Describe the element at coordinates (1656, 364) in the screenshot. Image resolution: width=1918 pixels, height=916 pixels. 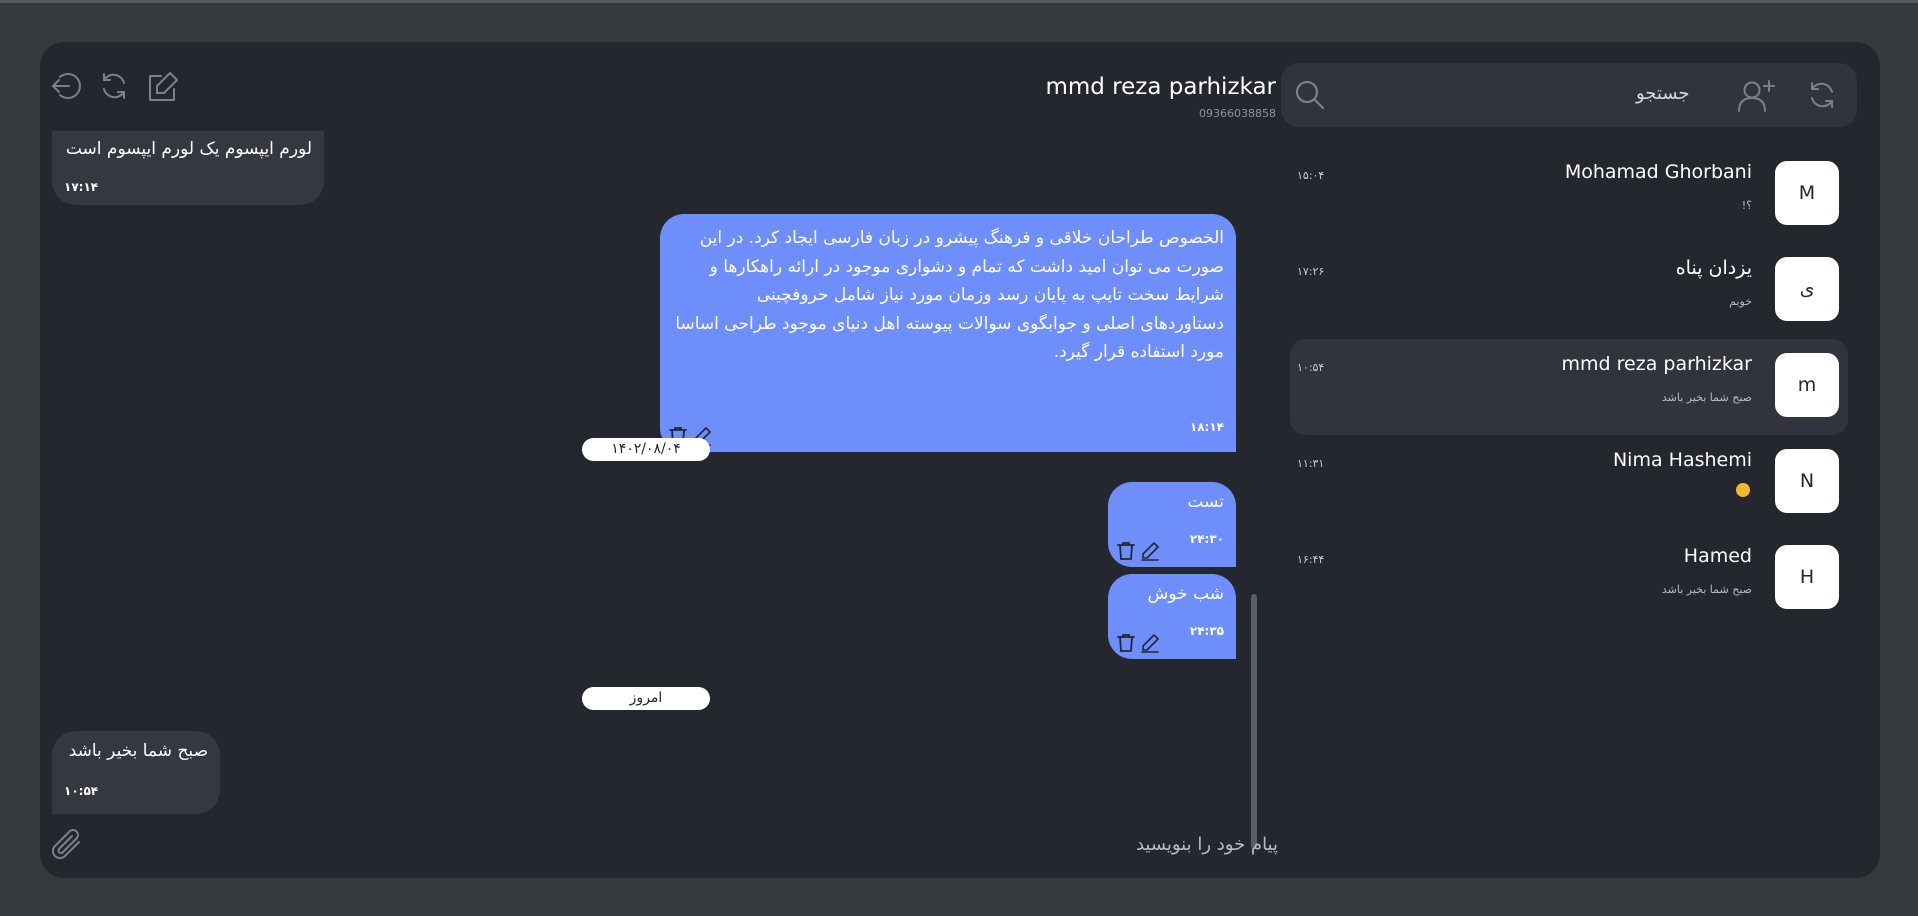
I see `contact-name: mmd reza parhizkar` at that location.